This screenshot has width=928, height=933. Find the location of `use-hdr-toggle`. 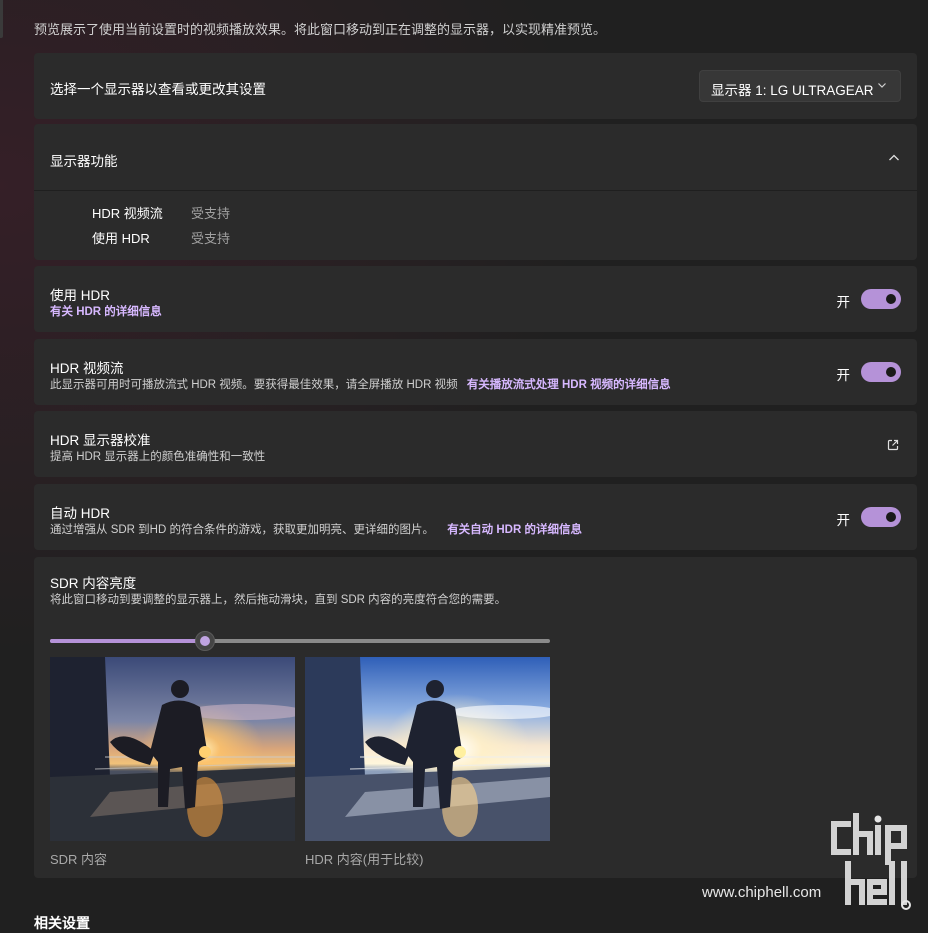

use-hdr-toggle is located at coordinates (881, 299).